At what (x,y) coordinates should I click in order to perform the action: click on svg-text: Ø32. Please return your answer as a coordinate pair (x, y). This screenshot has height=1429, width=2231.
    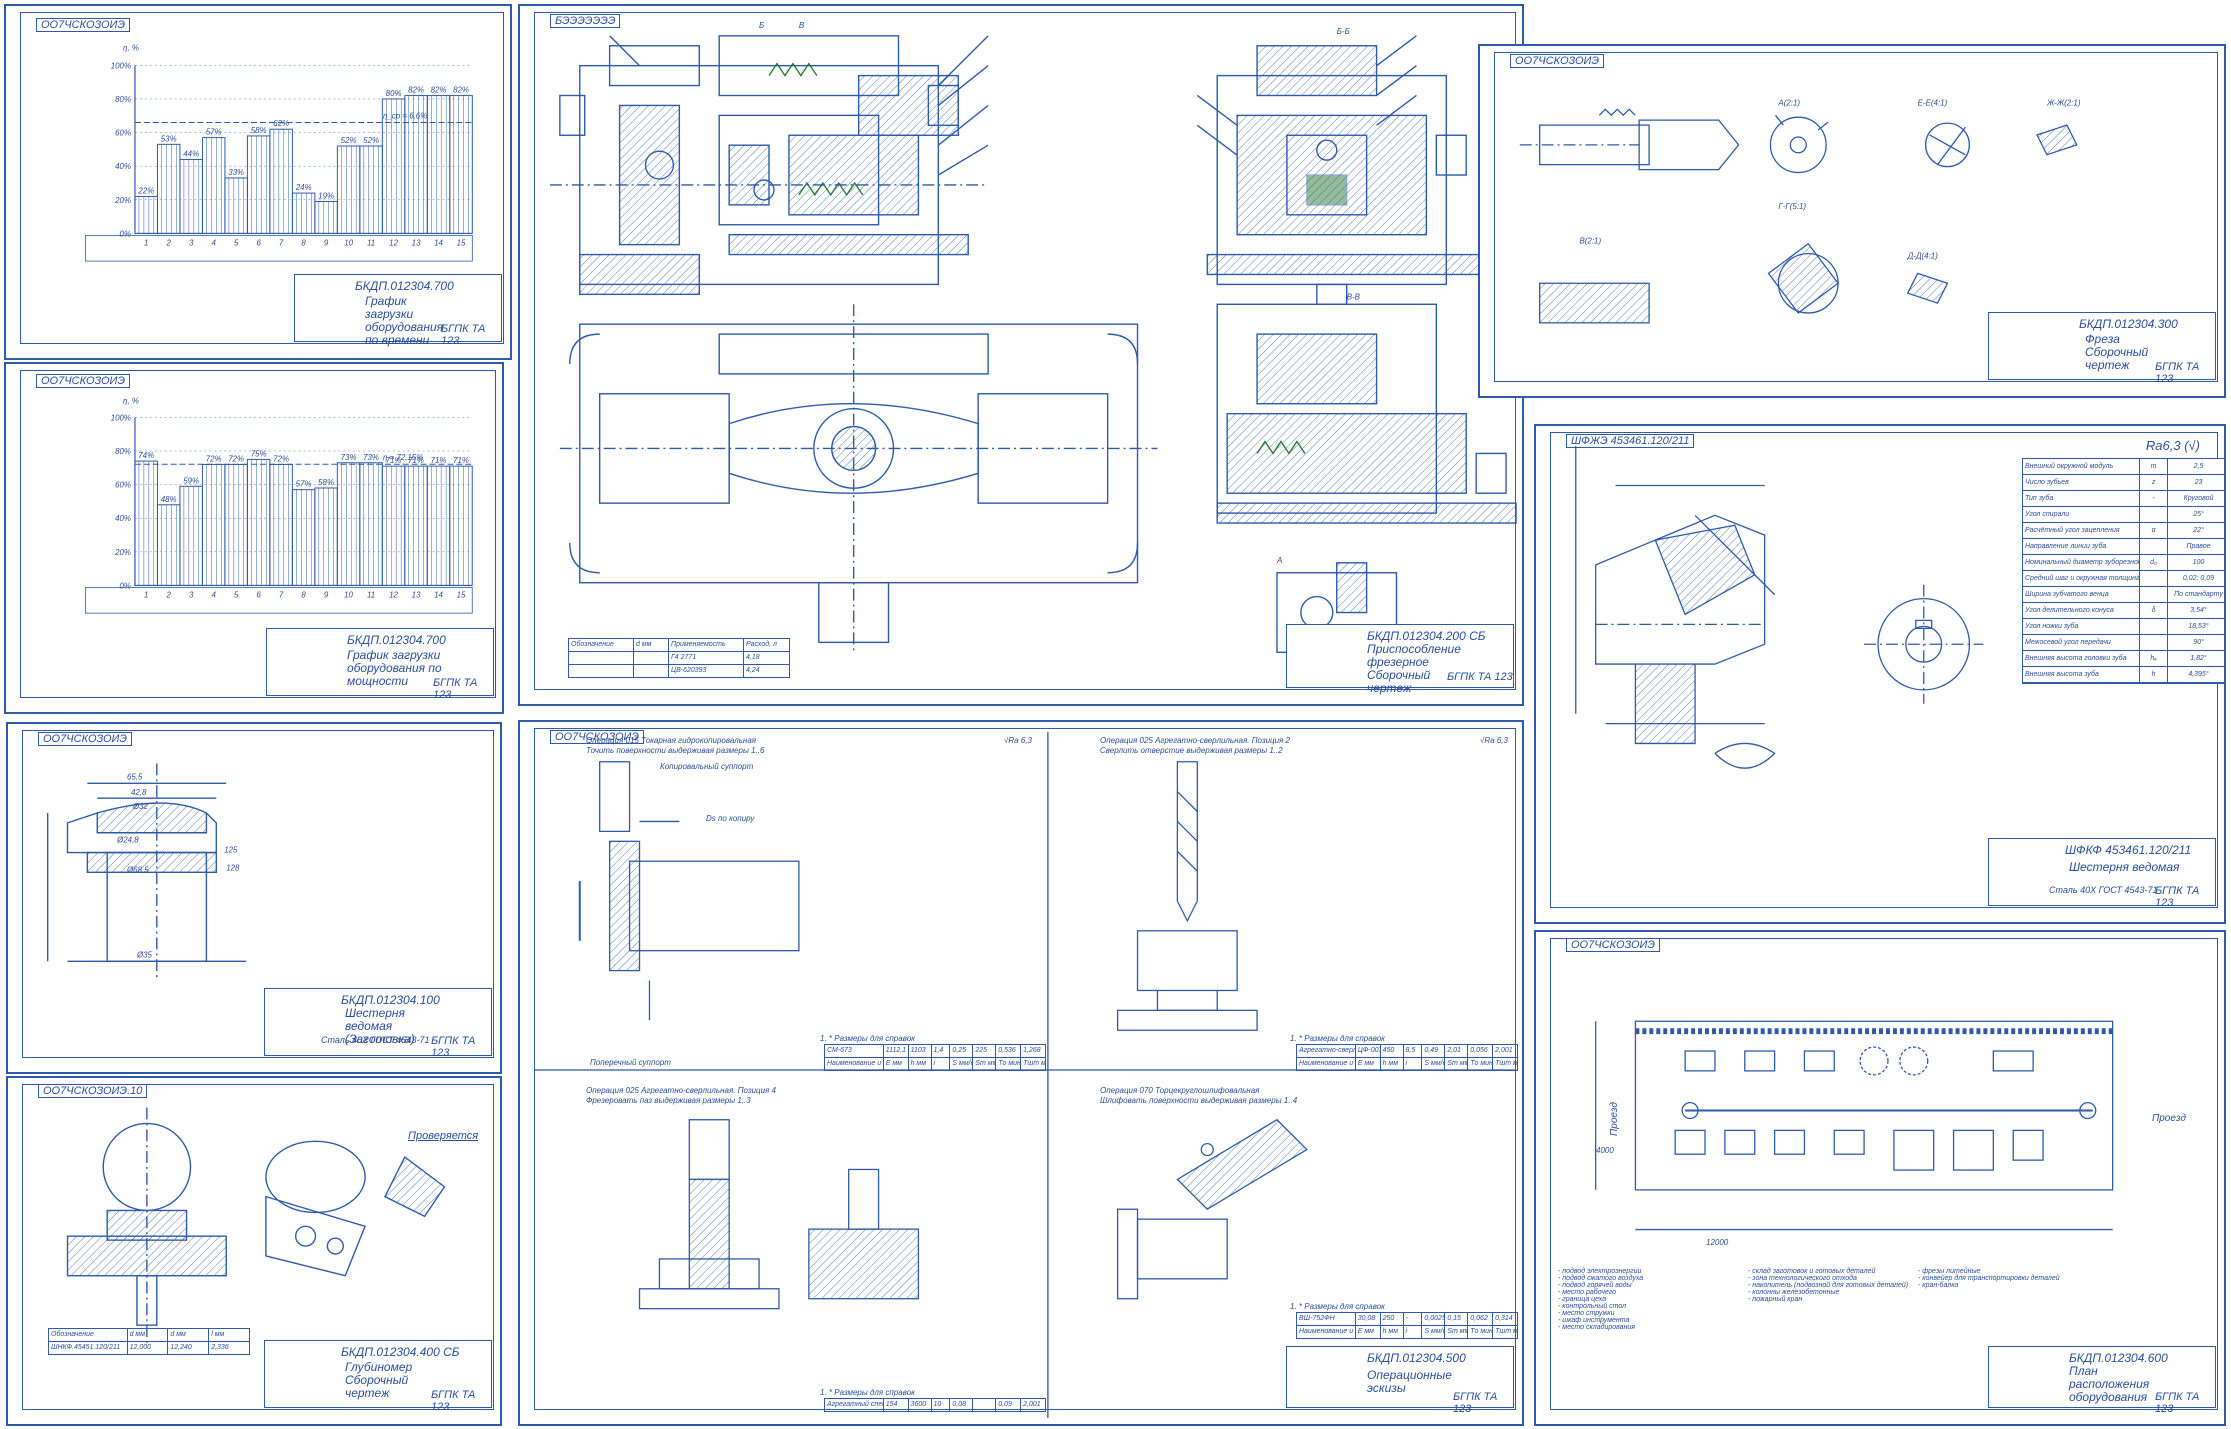
    Looking at the image, I should click on (140, 806).